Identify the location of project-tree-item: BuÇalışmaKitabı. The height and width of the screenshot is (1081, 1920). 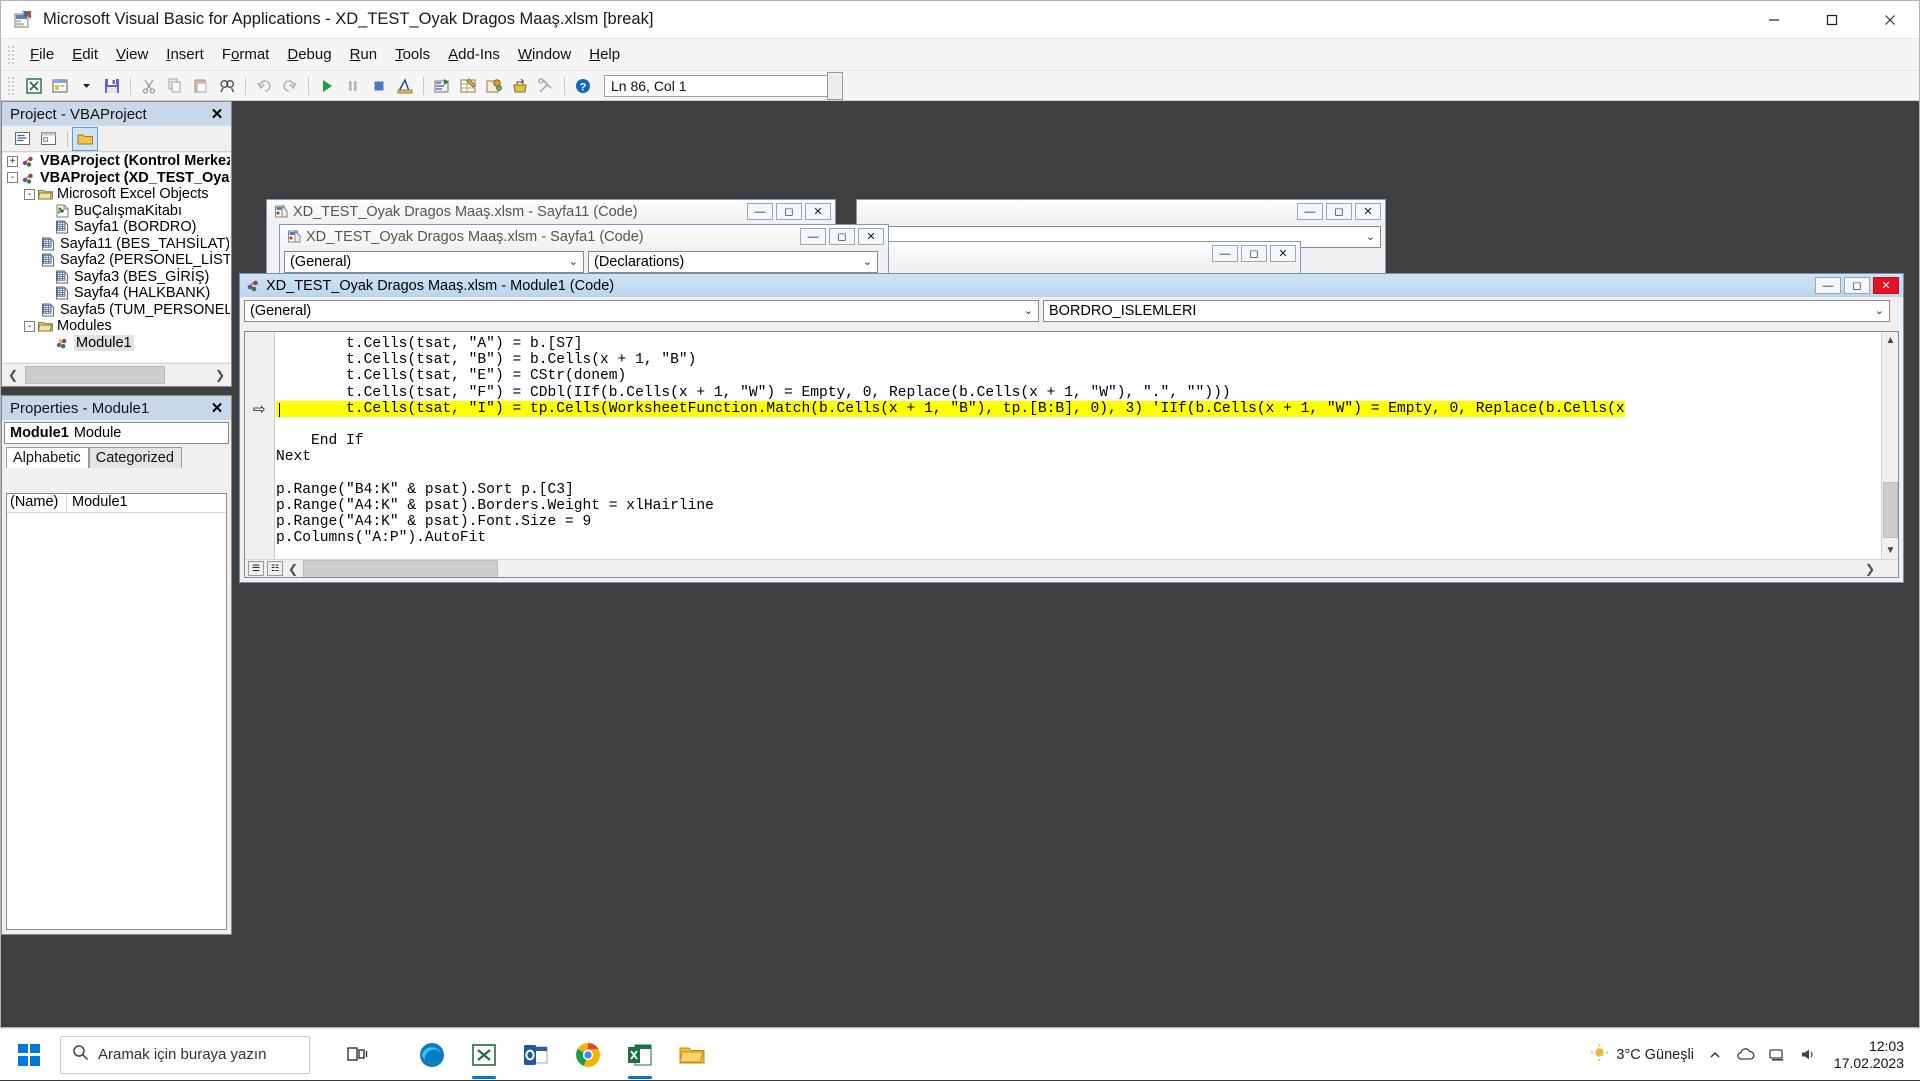
(116, 211).